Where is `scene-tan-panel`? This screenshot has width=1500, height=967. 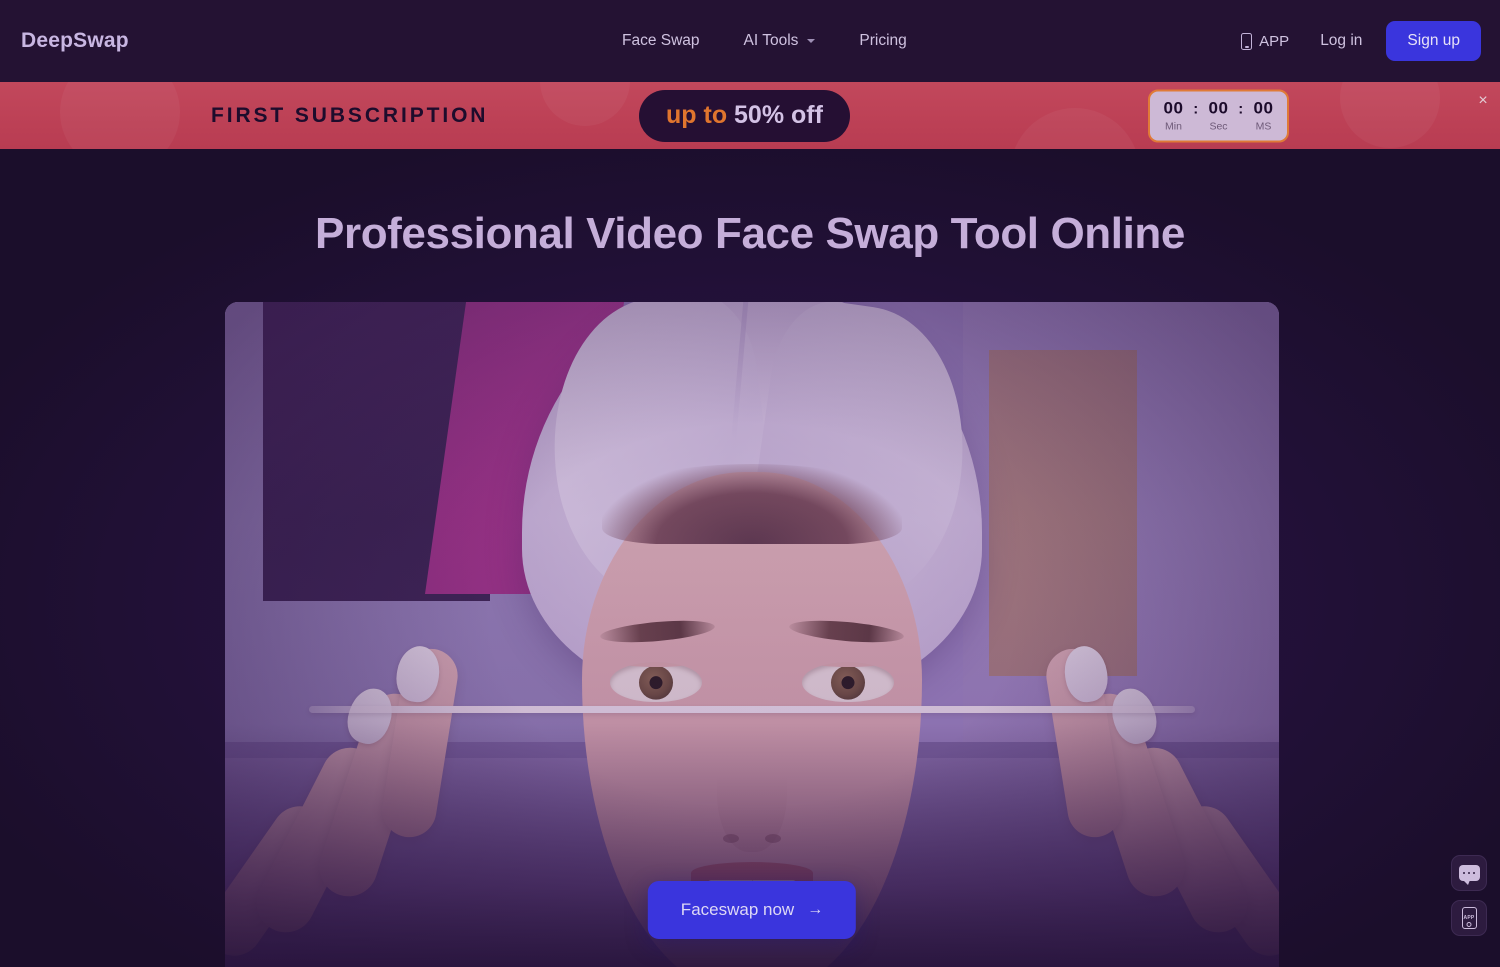 scene-tan-panel is located at coordinates (1063, 512).